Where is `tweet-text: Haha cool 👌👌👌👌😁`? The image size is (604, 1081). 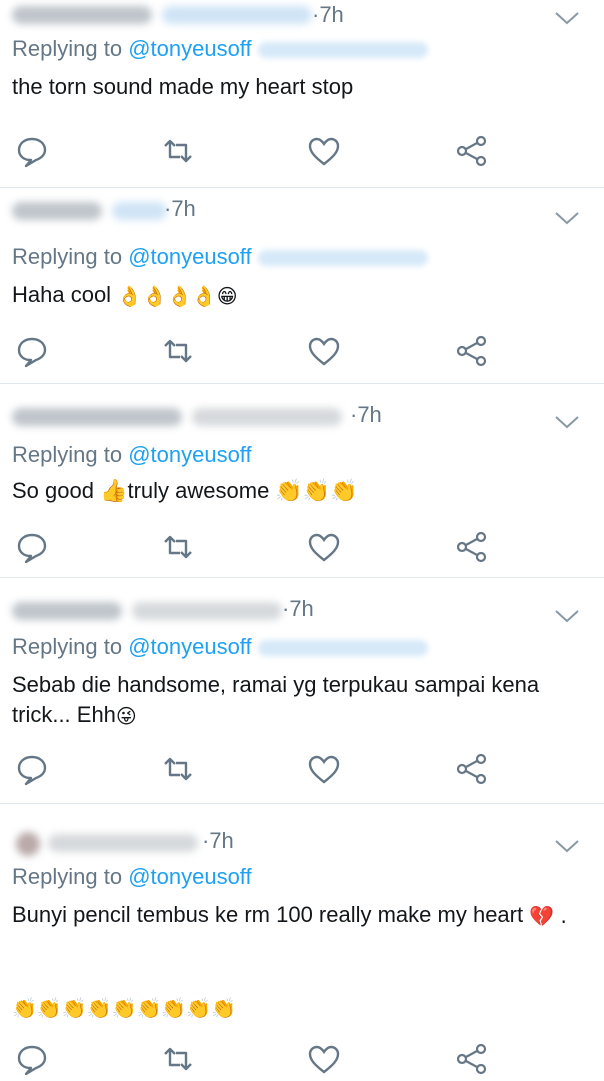
tweet-text: Haha cool 👌👌👌👌😁 is located at coordinates (125, 295).